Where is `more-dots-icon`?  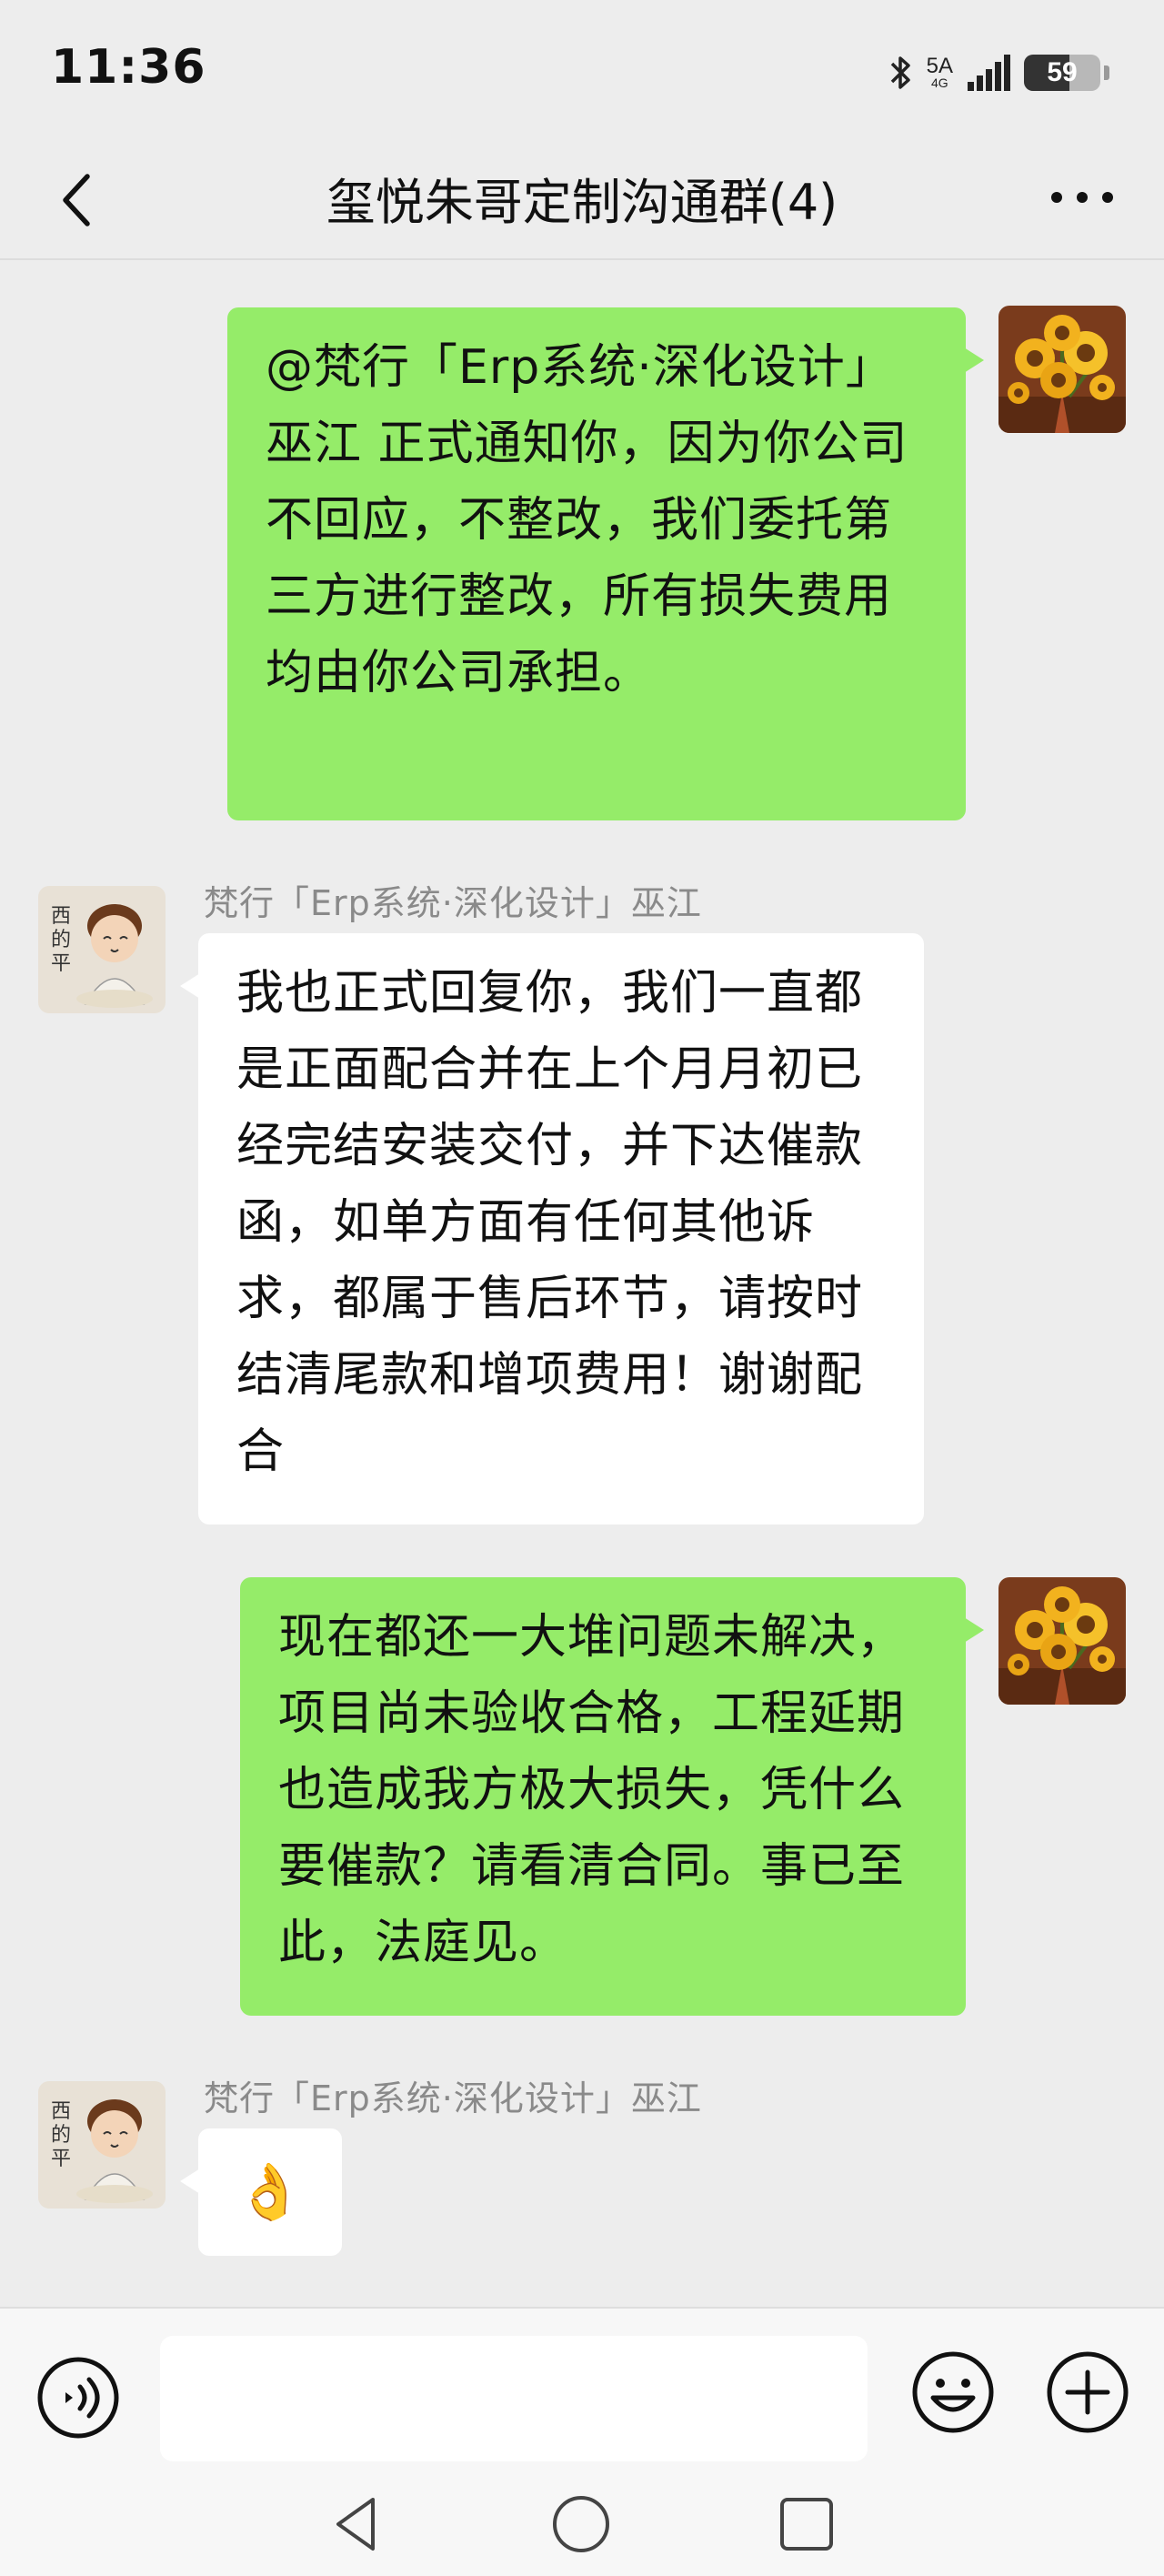 more-dots-icon is located at coordinates (1083, 197).